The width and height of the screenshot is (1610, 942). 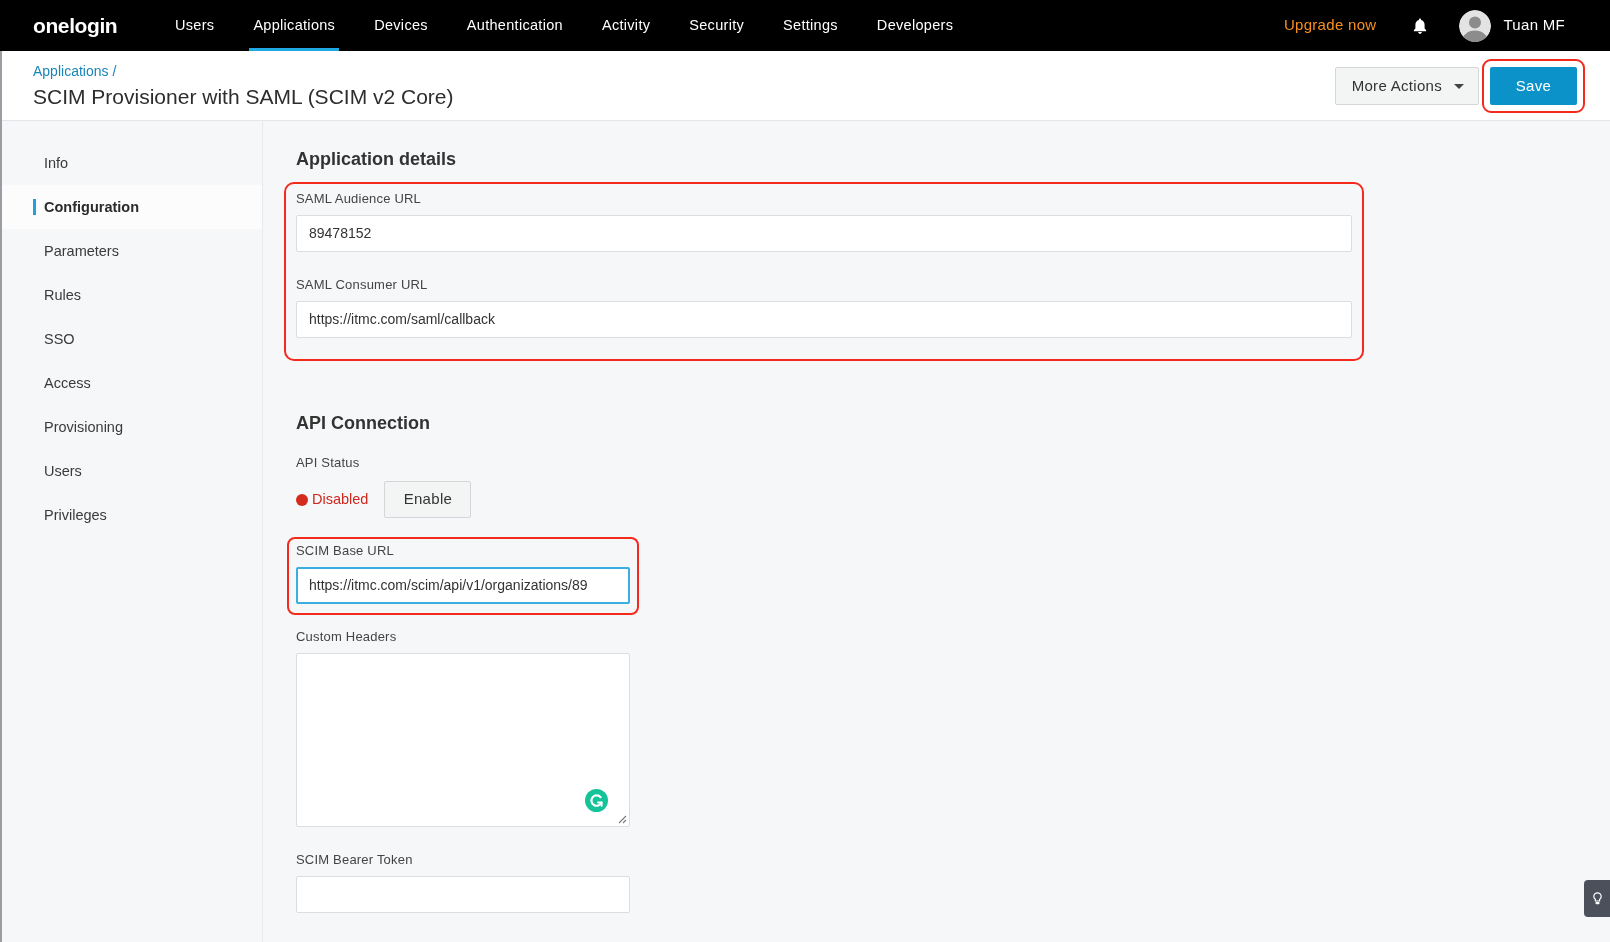 I want to click on lightbulb-icon, so click(x=1597, y=898).